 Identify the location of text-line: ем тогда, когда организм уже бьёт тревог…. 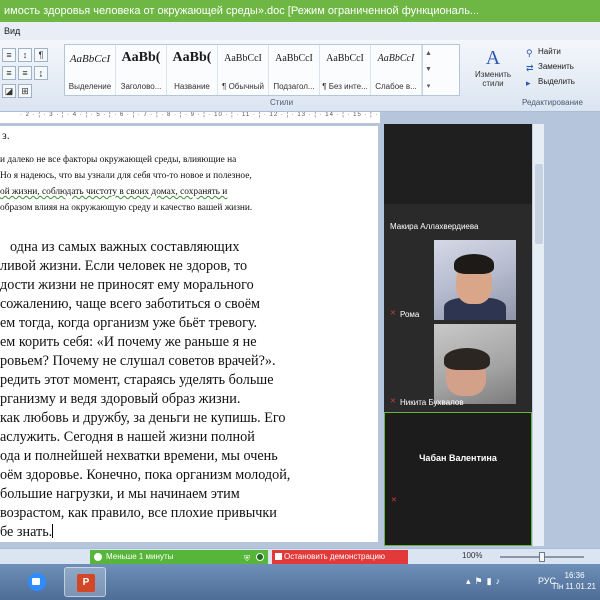
(129, 323).